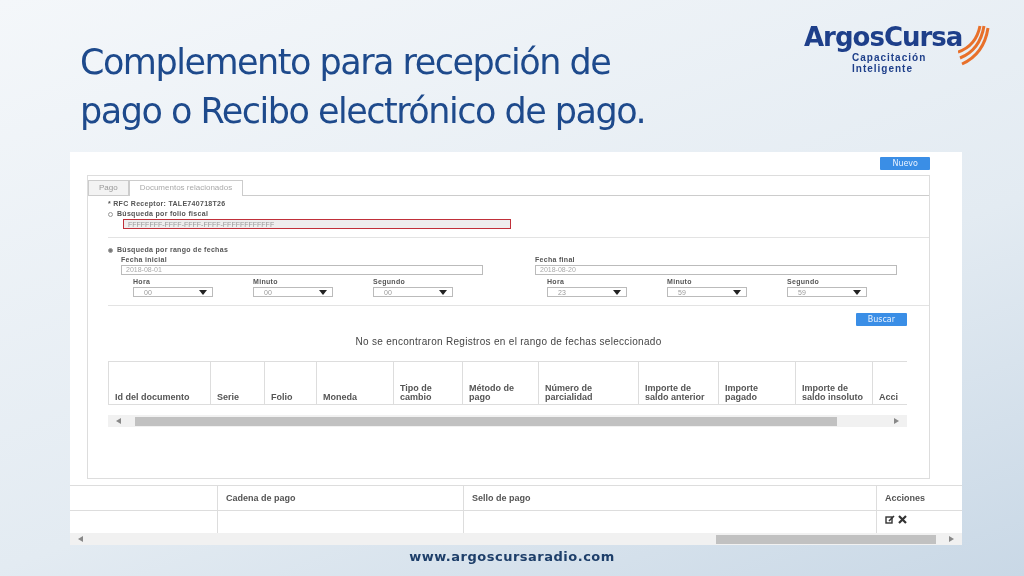  I want to click on no-results-message: No se encontraron Registros en el rango de fechas seleccionado, so click(508, 341).